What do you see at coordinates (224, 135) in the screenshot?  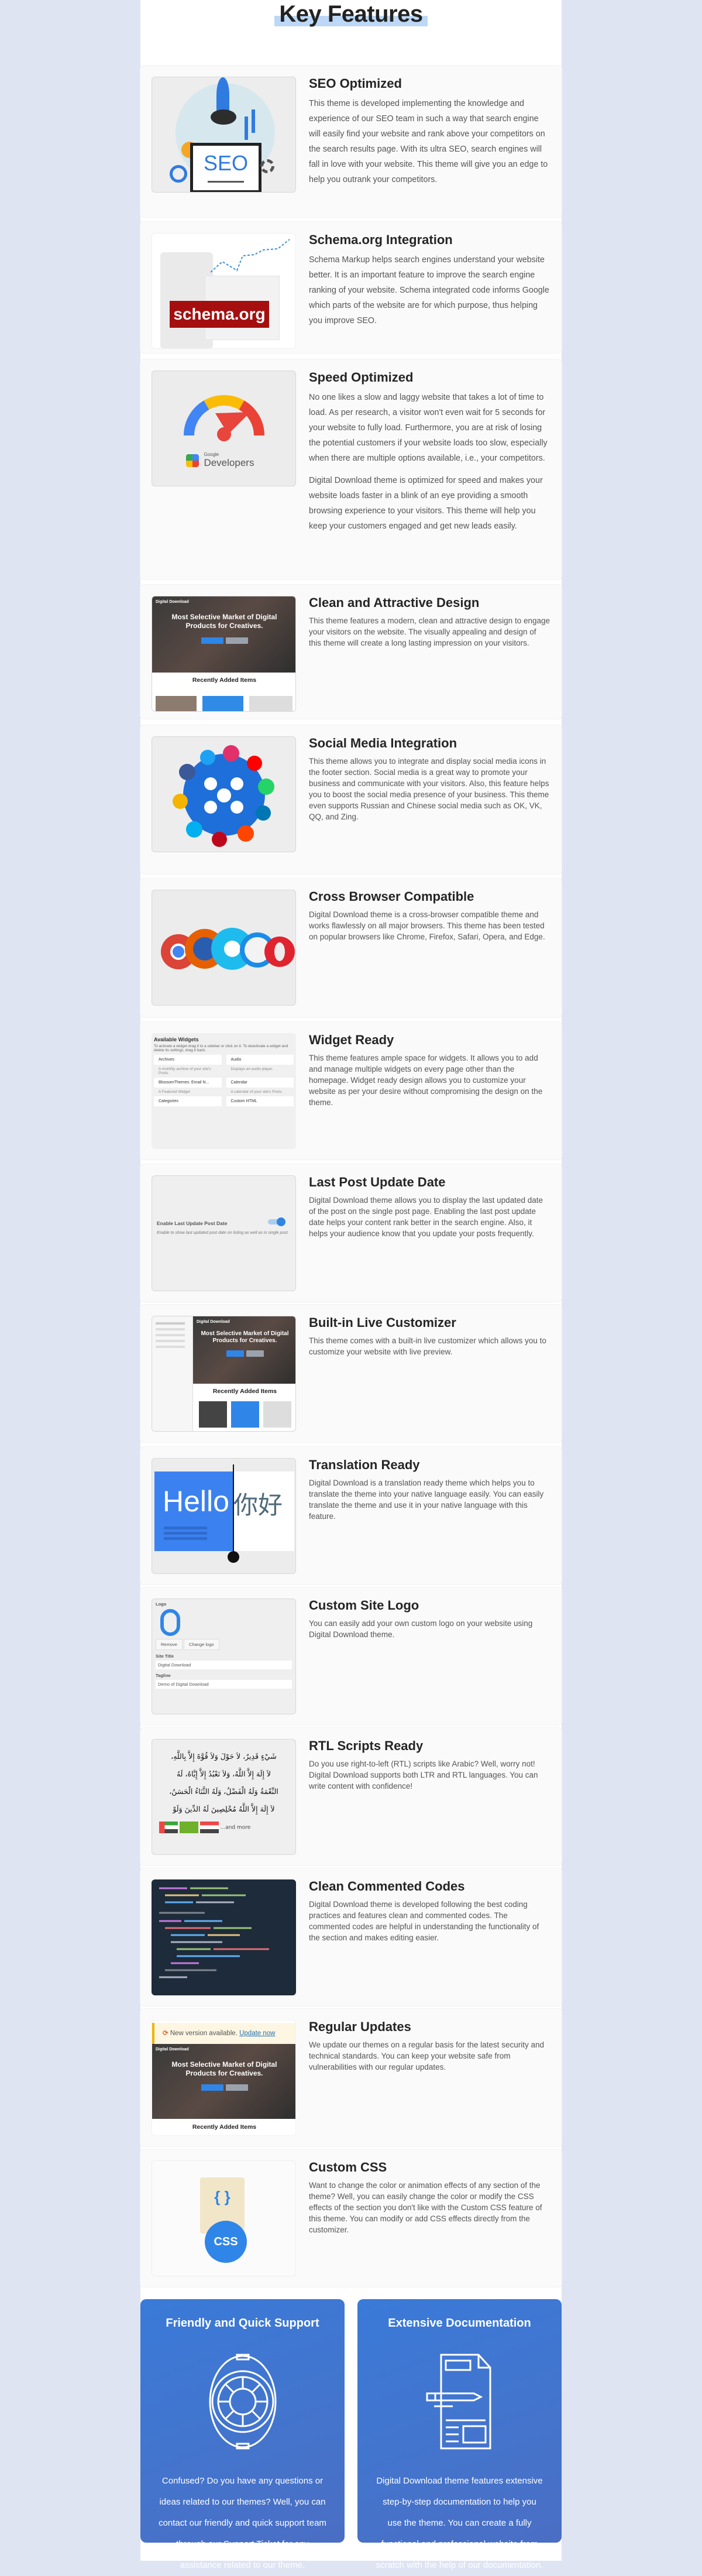 I see `seo-illustration: SEO` at bounding box center [224, 135].